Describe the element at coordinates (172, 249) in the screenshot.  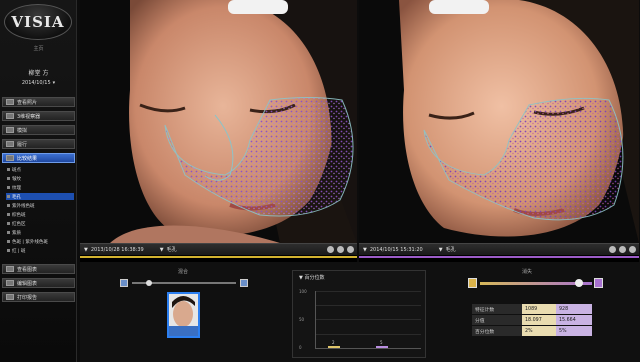
I see `left-mode-label: 毛孔` at that location.